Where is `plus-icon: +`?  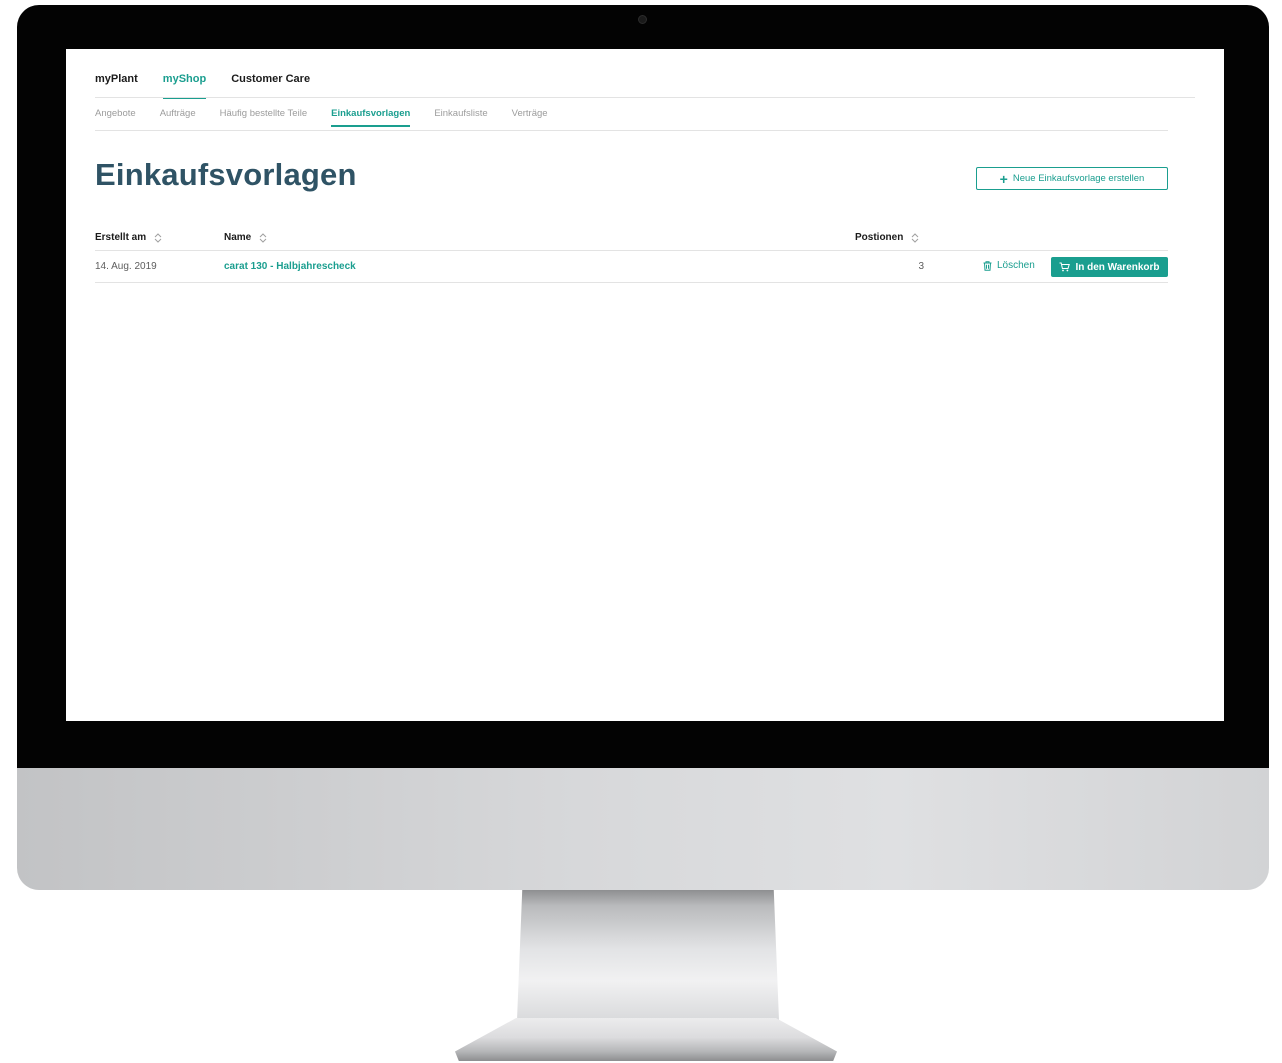 plus-icon: + is located at coordinates (1003, 178).